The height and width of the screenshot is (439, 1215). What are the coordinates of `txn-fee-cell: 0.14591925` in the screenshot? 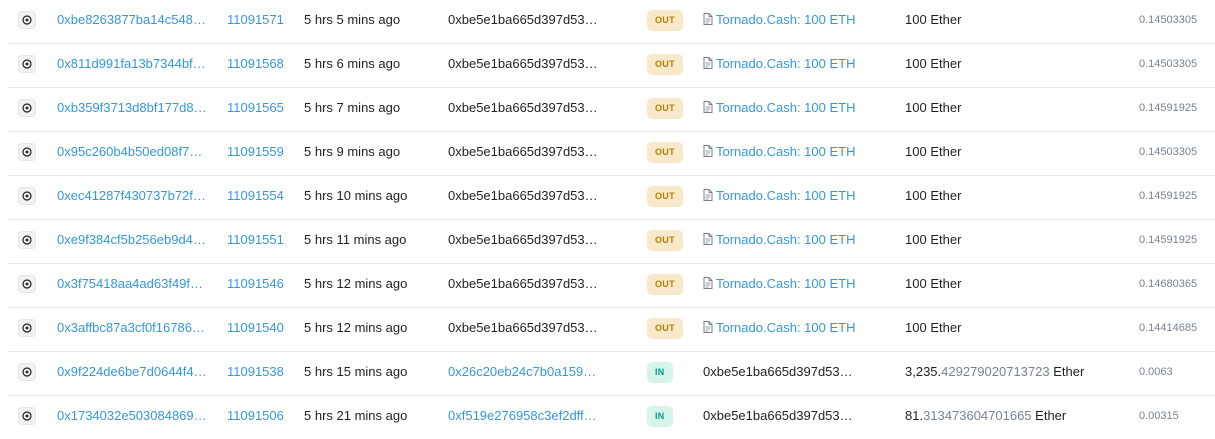 It's located at (1177, 109).